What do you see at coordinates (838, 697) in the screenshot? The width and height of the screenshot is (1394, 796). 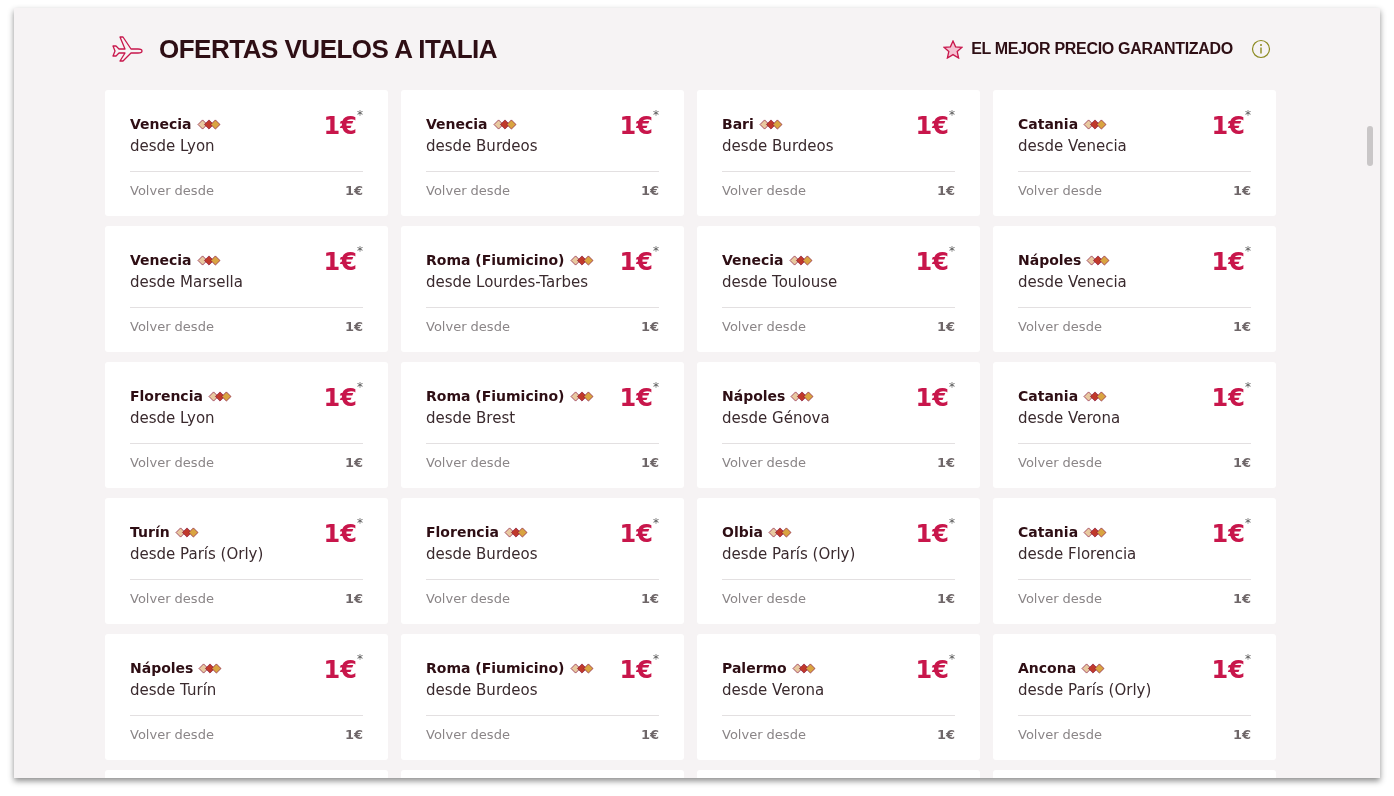 I see `offer-card: Palermo desde Verona 1€$^{*}$ Volver desde 1€` at bounding box center [838, 697].